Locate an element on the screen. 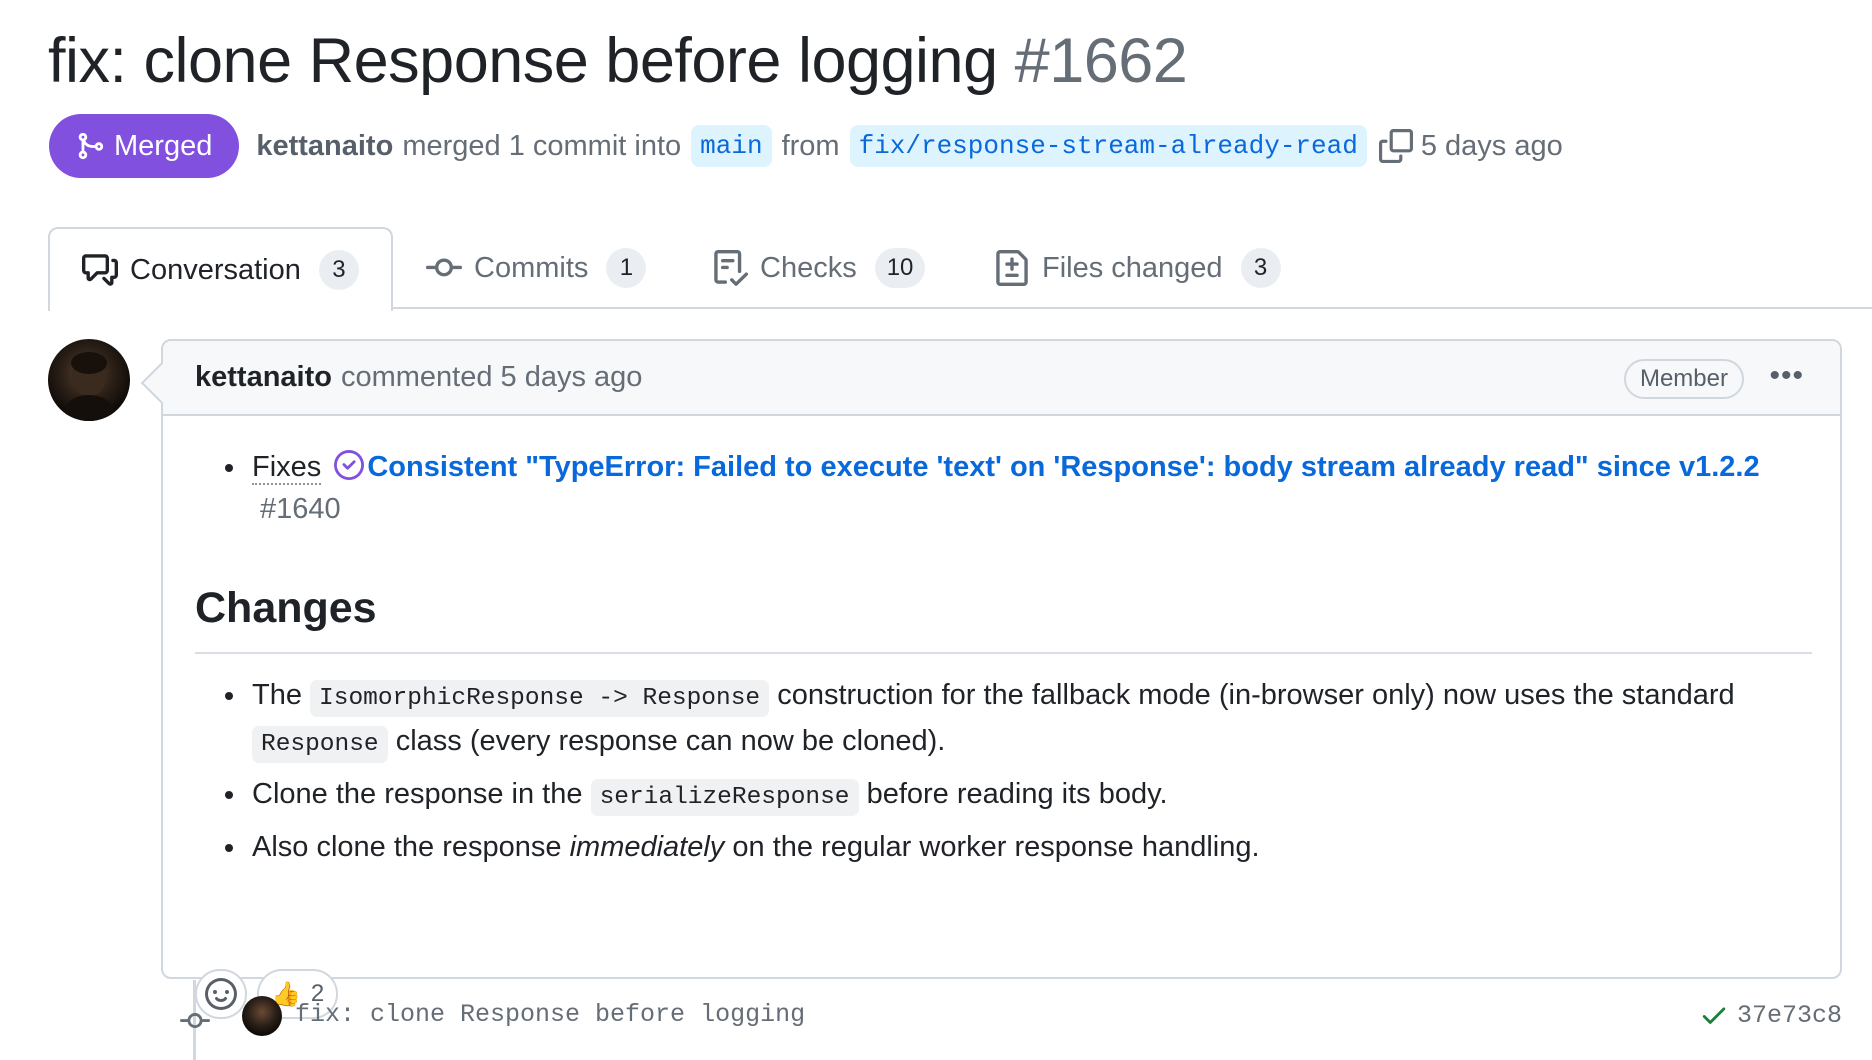  inline-code: Response is located at coordinates (320, 744).